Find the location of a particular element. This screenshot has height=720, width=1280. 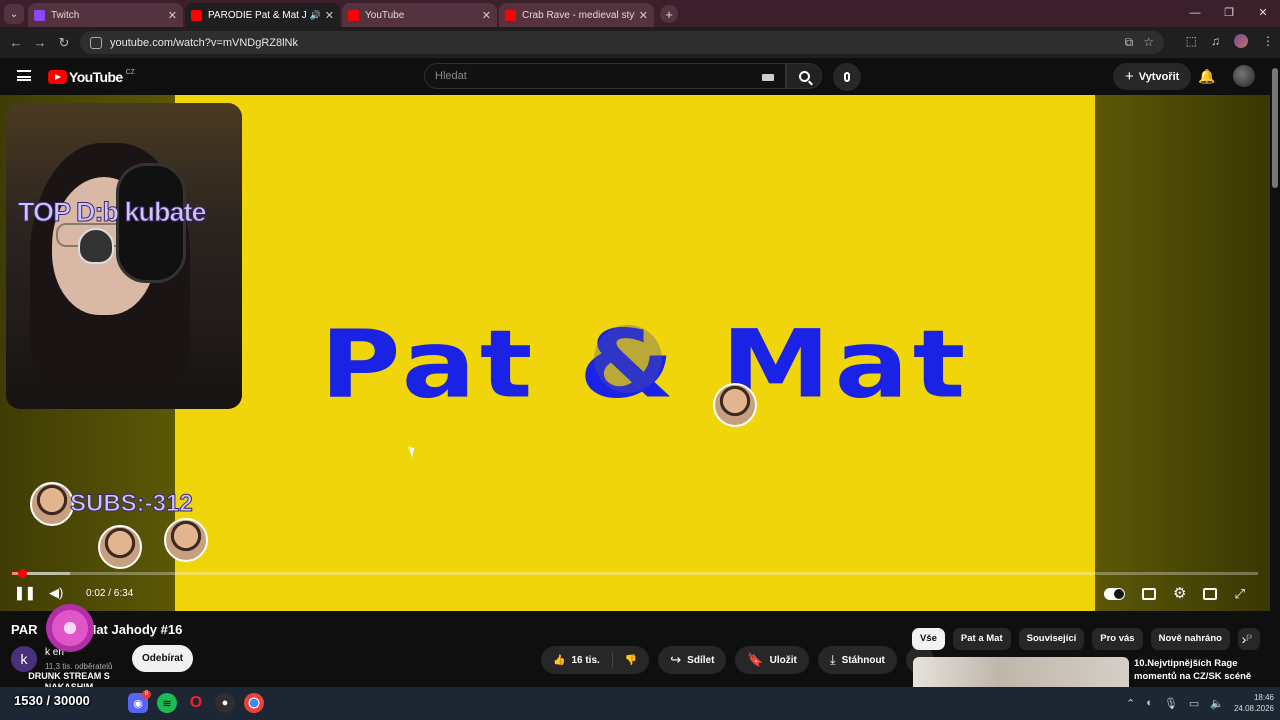

goal-counter: 1530 / 30000 is located at coordinates (52, 700).